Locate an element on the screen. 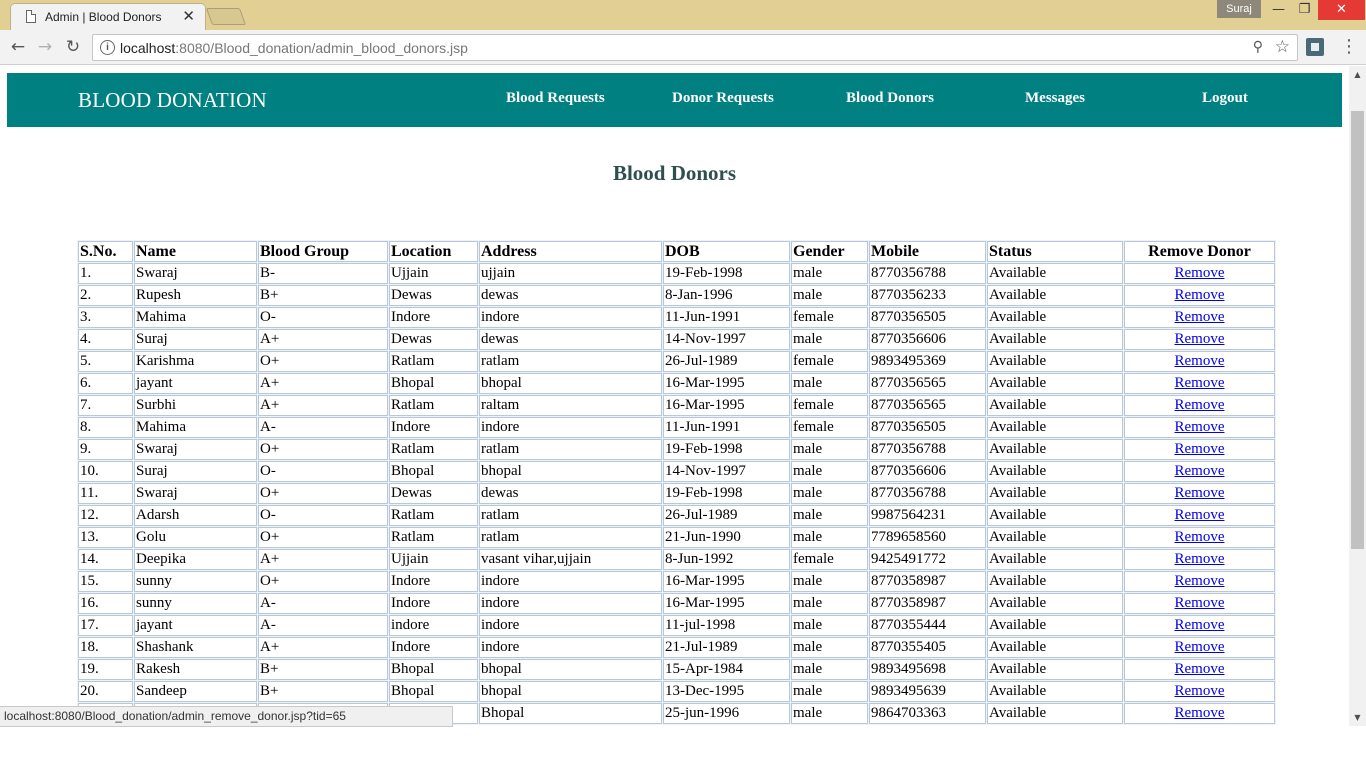 This screenshot has width=1366, height=768. column-header: Name is located at coordinates (195, 251).